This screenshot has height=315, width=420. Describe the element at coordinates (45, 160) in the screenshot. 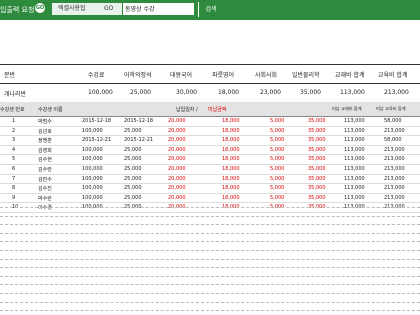

I see `cell-name: 김수현` at that location.